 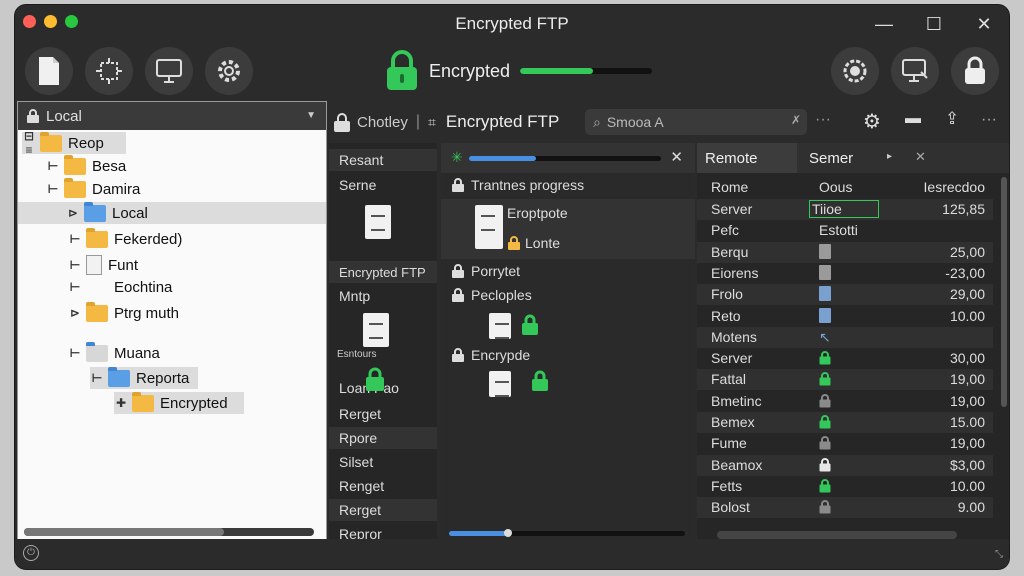 What do you see at coordinates (383, 160) in the screenshot?
I see `list-item: Resant` at bounding box center [383, 160].